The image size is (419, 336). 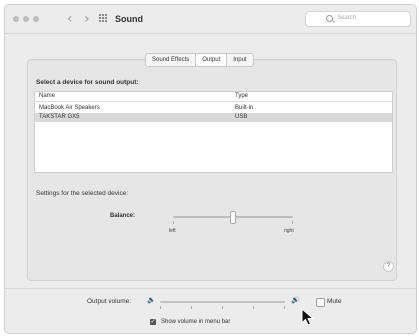 I want to click on close-window-button, so click(x=16, y=19).